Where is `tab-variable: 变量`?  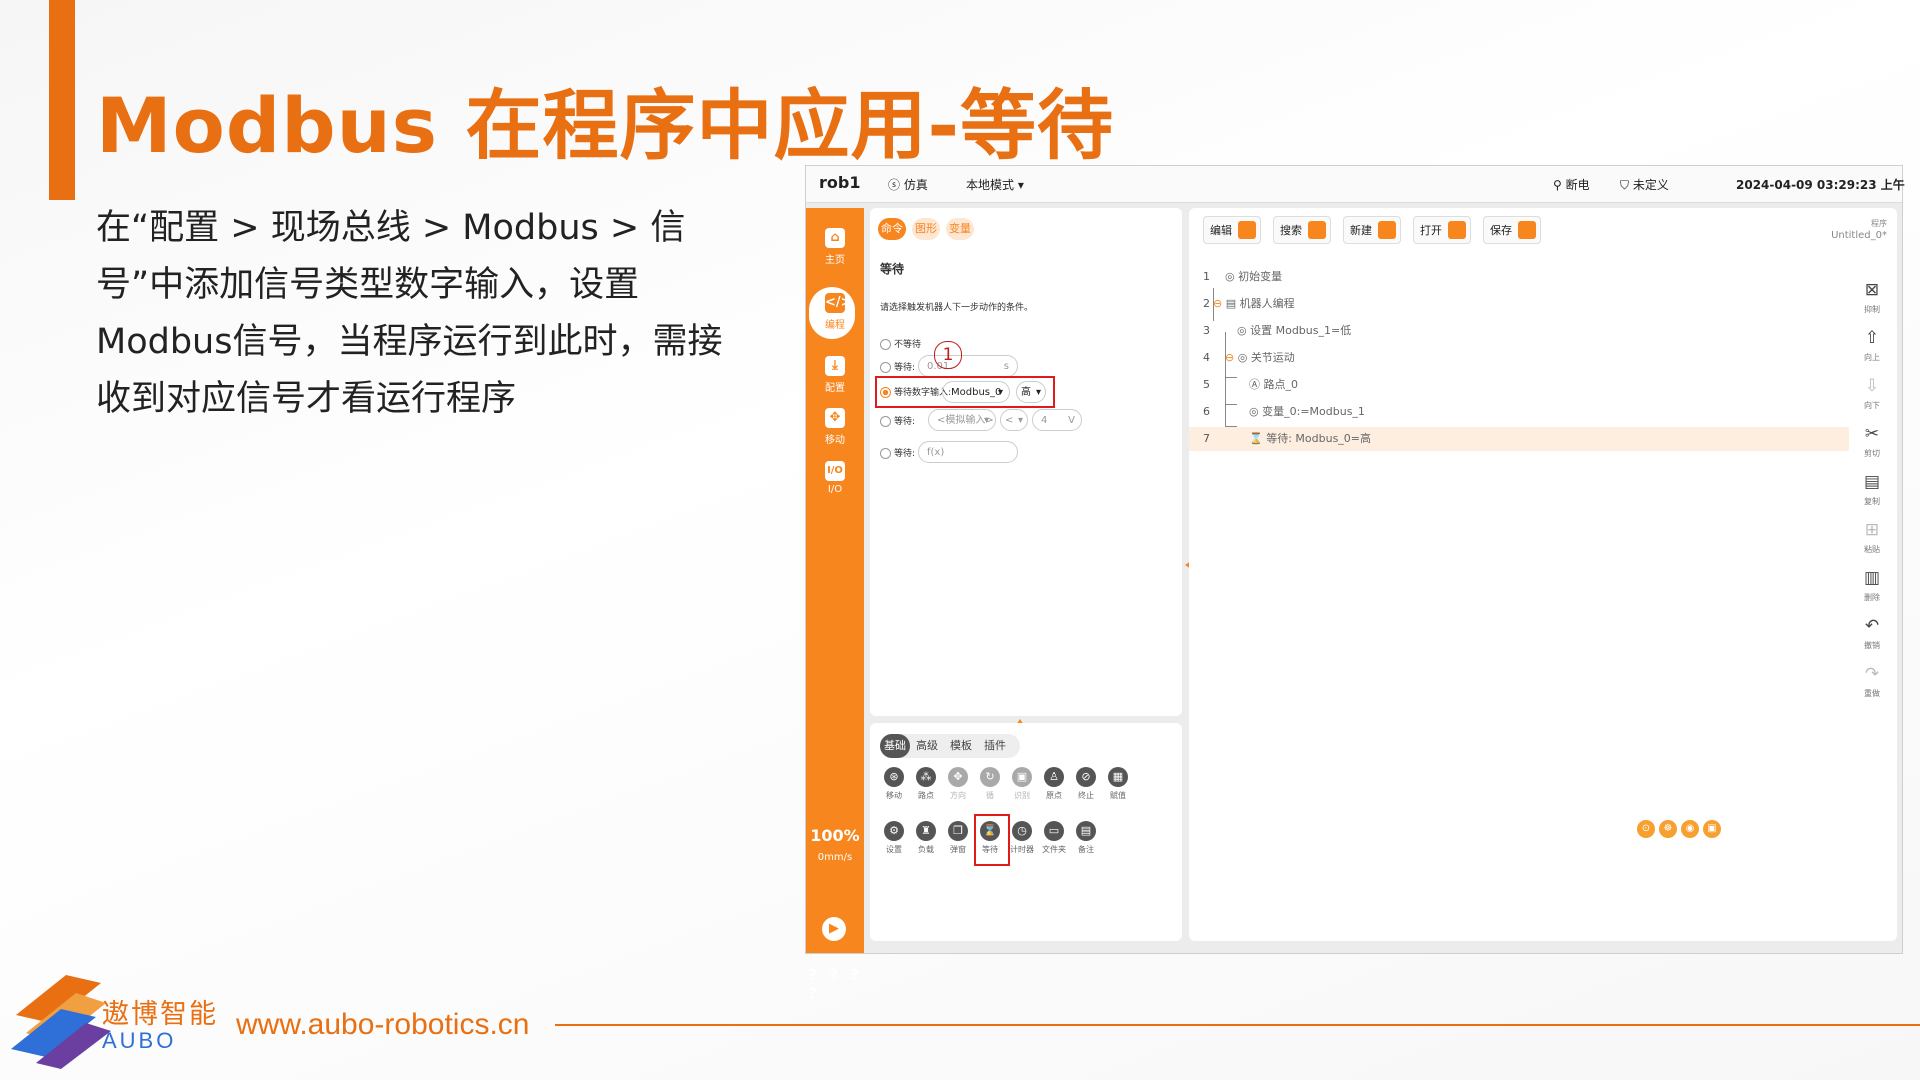 tab-variable: 变量 is located at coordinates (960, 229).